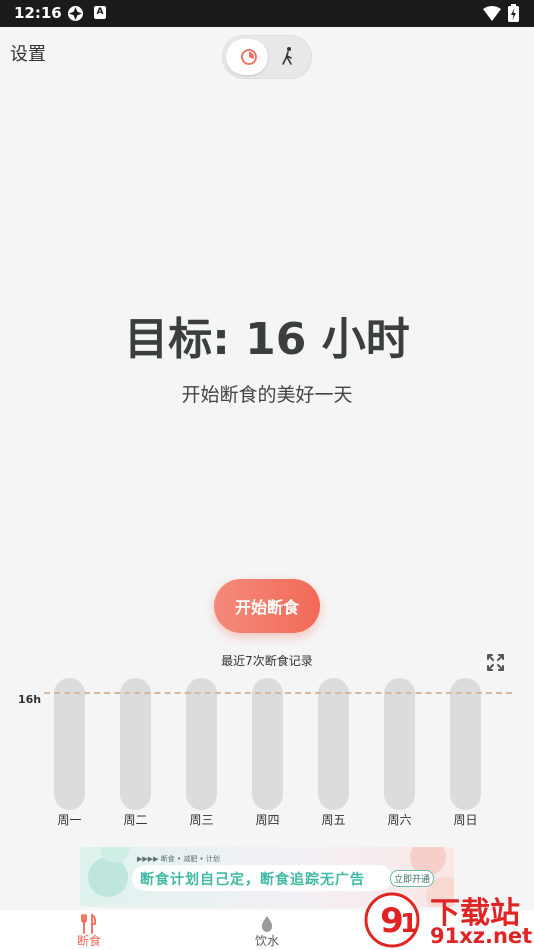 This screenshot has width=534, height=950. I want to click on status-bar: 12:16 A, so click(267, 13).